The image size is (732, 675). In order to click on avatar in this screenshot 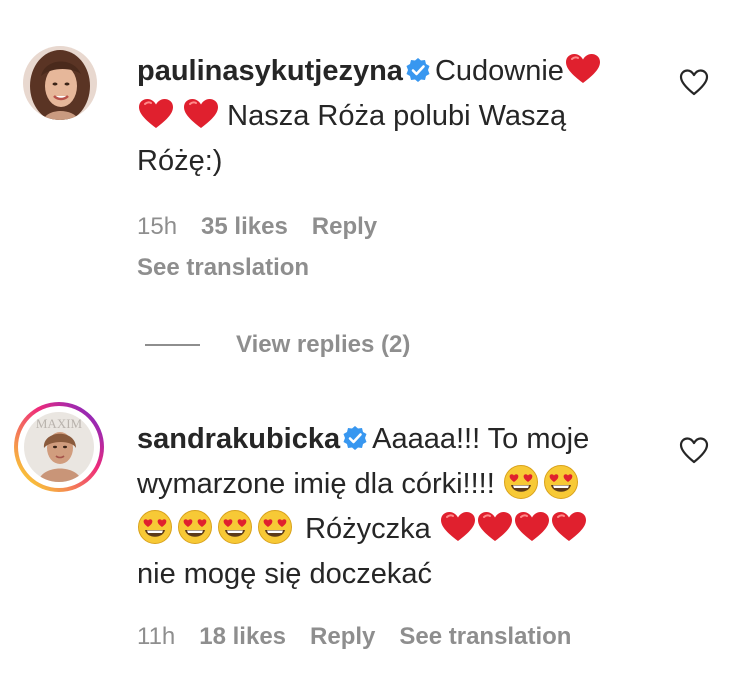, I will do `click(60, 83)`.